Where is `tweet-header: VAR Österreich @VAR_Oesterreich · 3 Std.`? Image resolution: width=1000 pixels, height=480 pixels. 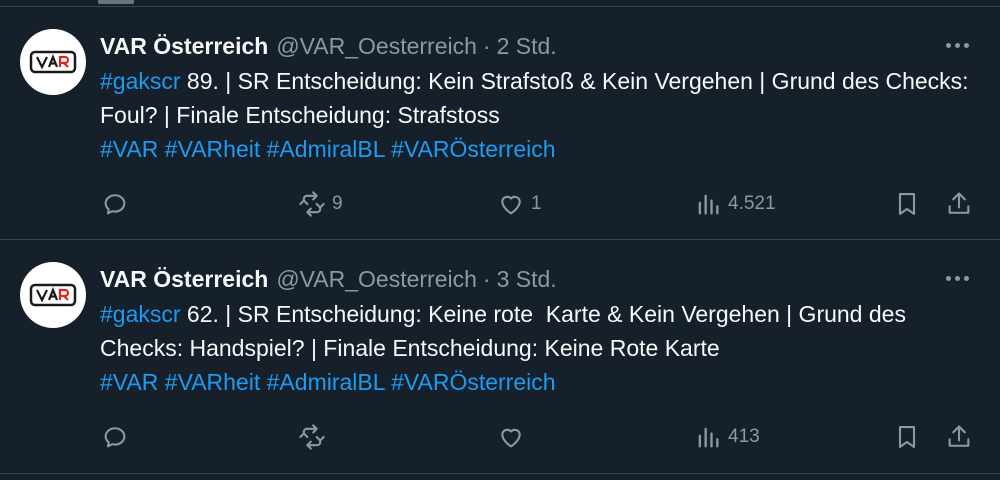 tweet-header: VAR Österreich @VAR_Oesterreich · 3 Std. is located at coordinates (328, 279).